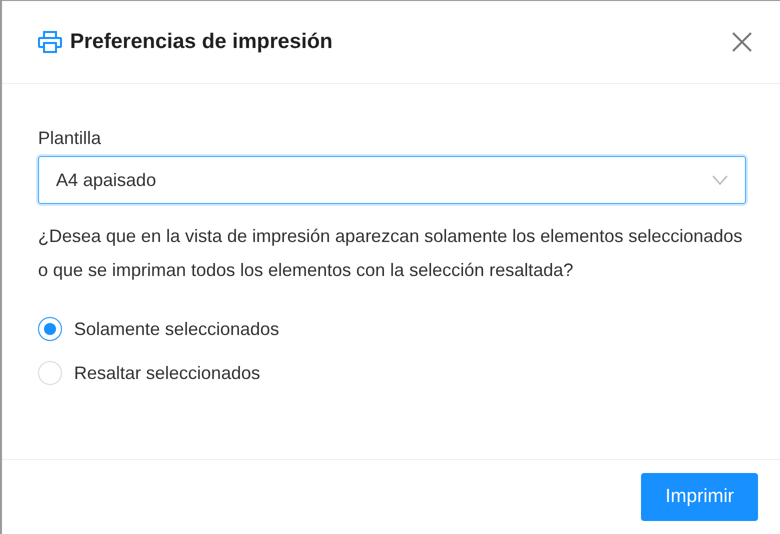  What do you see at coordinates (50, 42) in the screenshot?
I see `printer-icon` at bounding box center [50, 42].